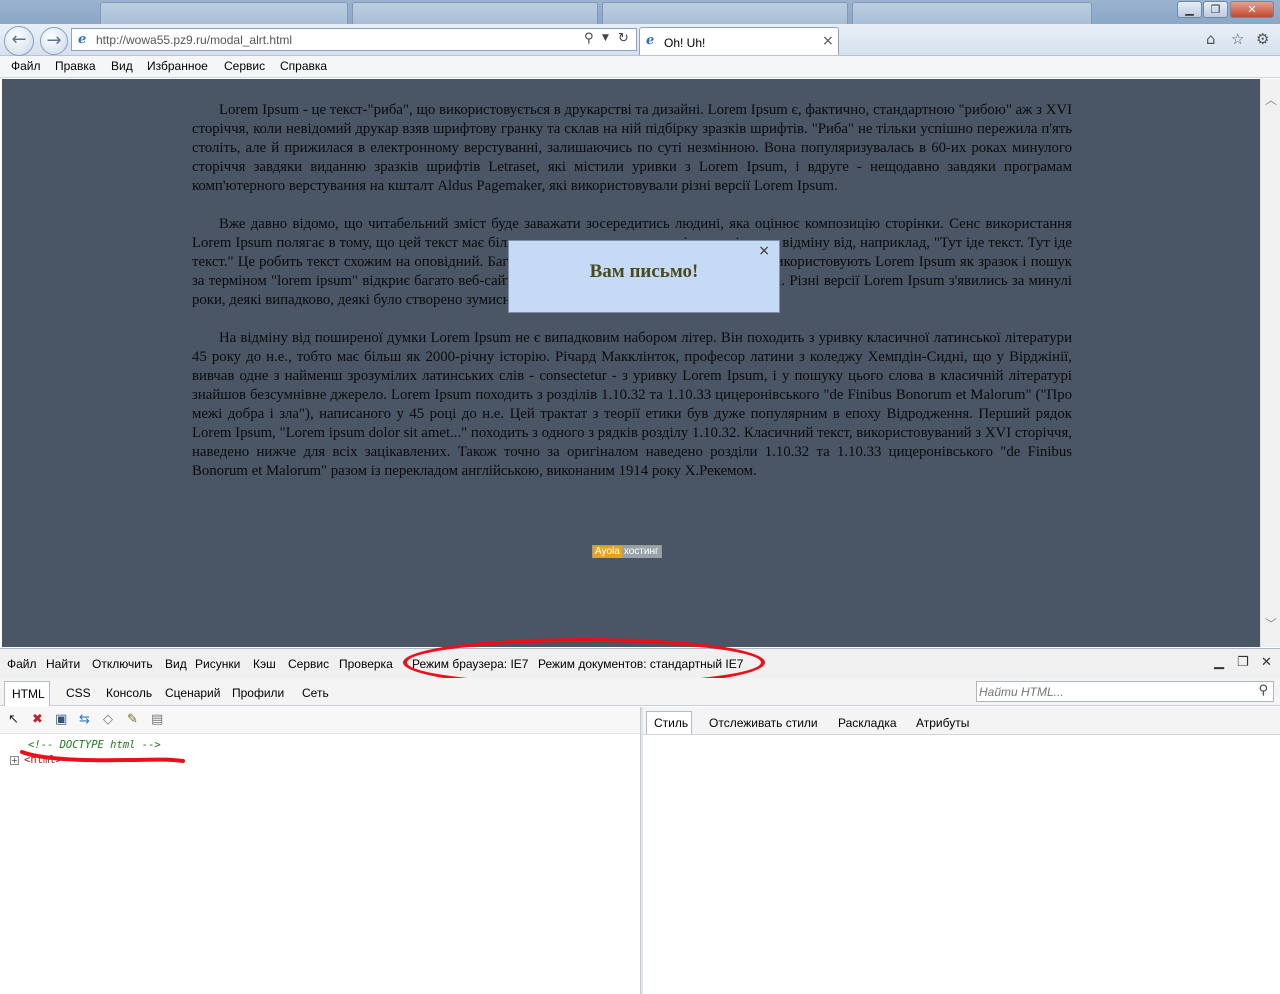 The image size is (1280, 994). What do you see at coordinates (63, 664) in the screenshot?
I see `devtools-menu-find: Найти` at bounding box center [63, 664].